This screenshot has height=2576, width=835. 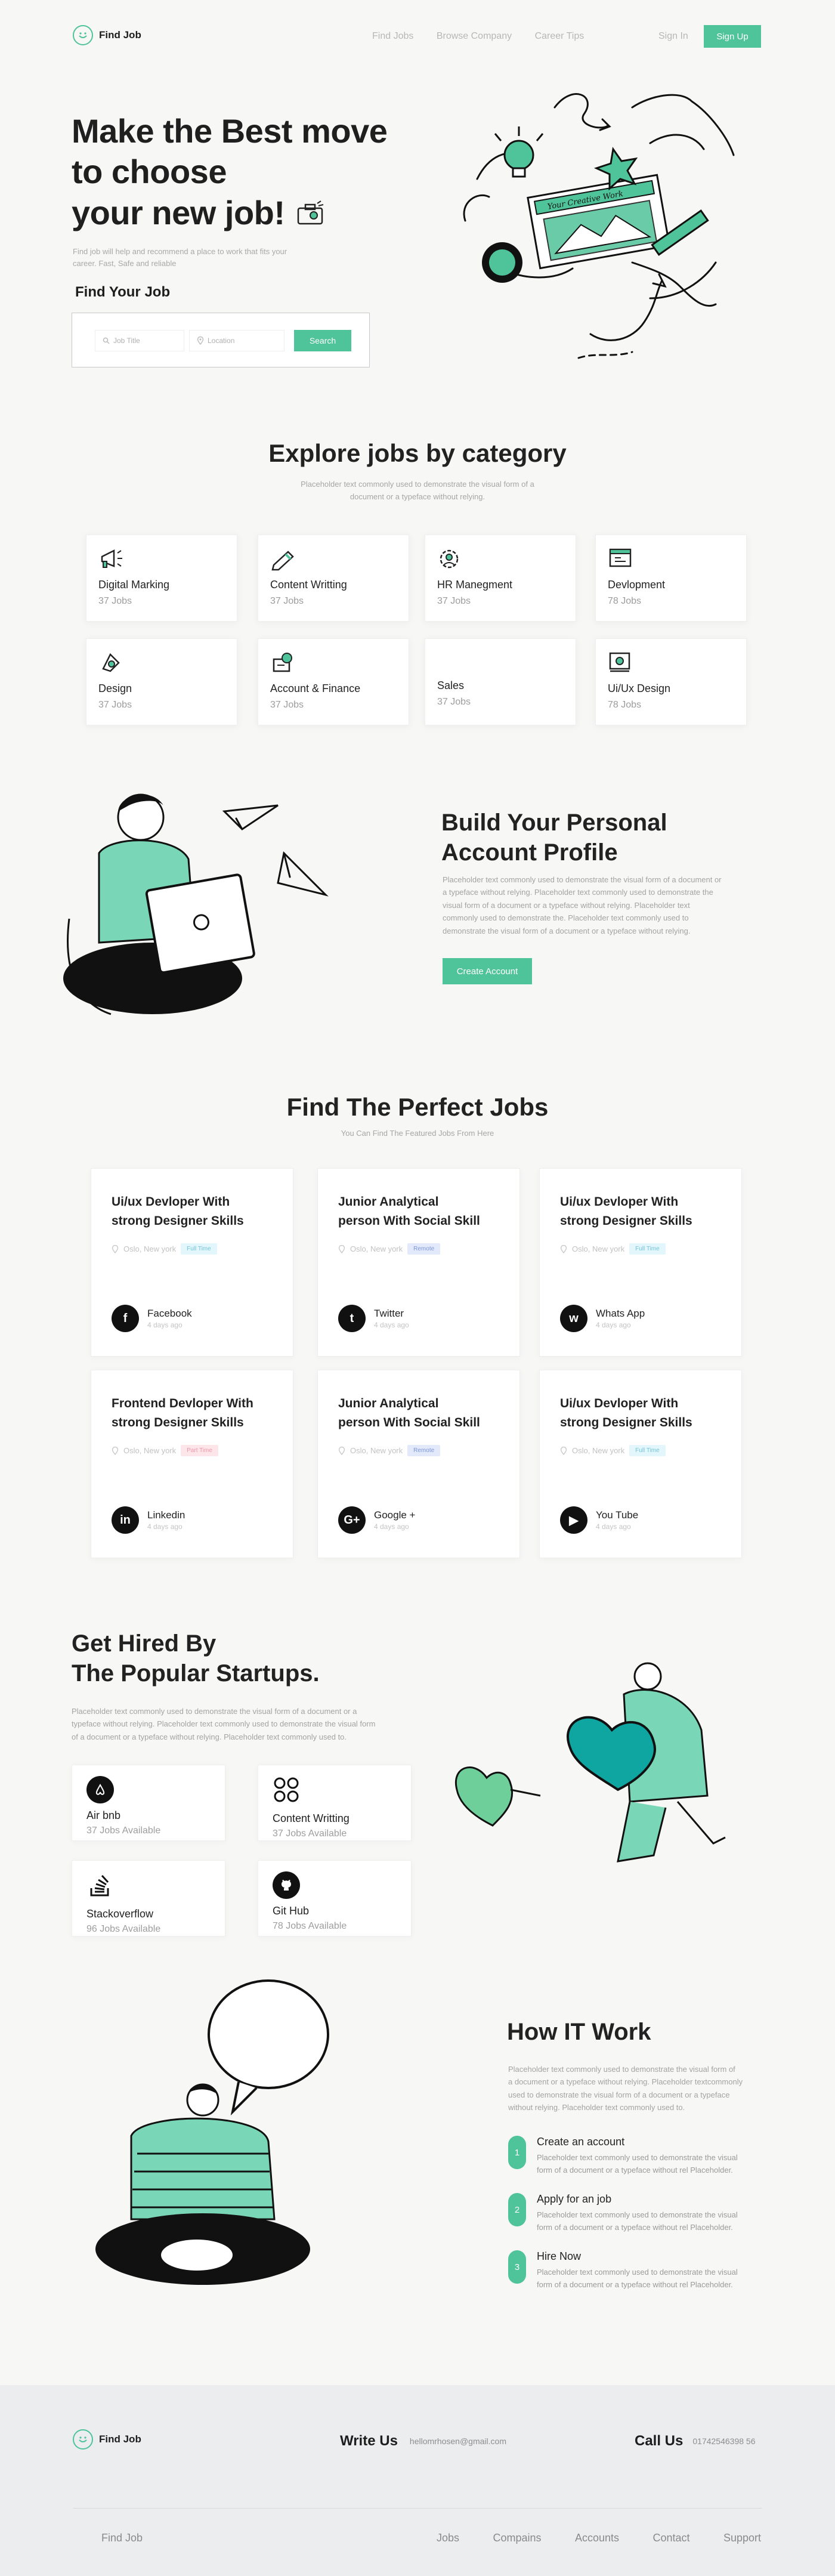 I want to click on nav-find-jobs: Find Jobs, so click(x=392, y=36).